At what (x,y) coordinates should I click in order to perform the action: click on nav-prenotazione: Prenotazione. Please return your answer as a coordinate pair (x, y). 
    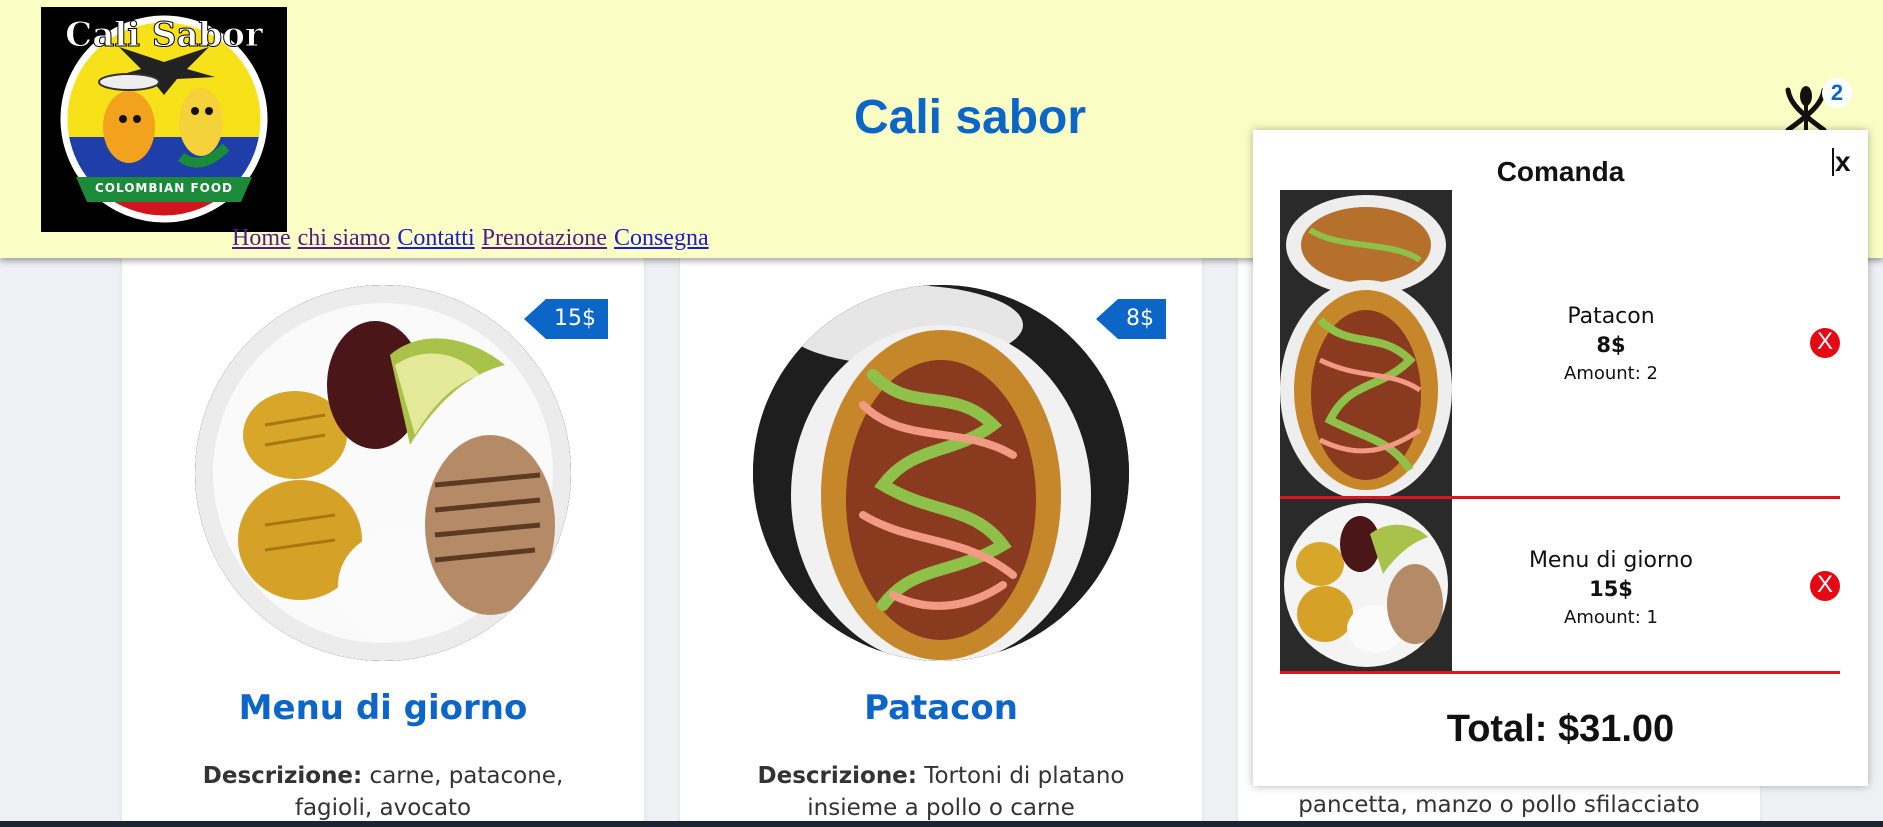
    Looking at the image, I should click on (544, 238).